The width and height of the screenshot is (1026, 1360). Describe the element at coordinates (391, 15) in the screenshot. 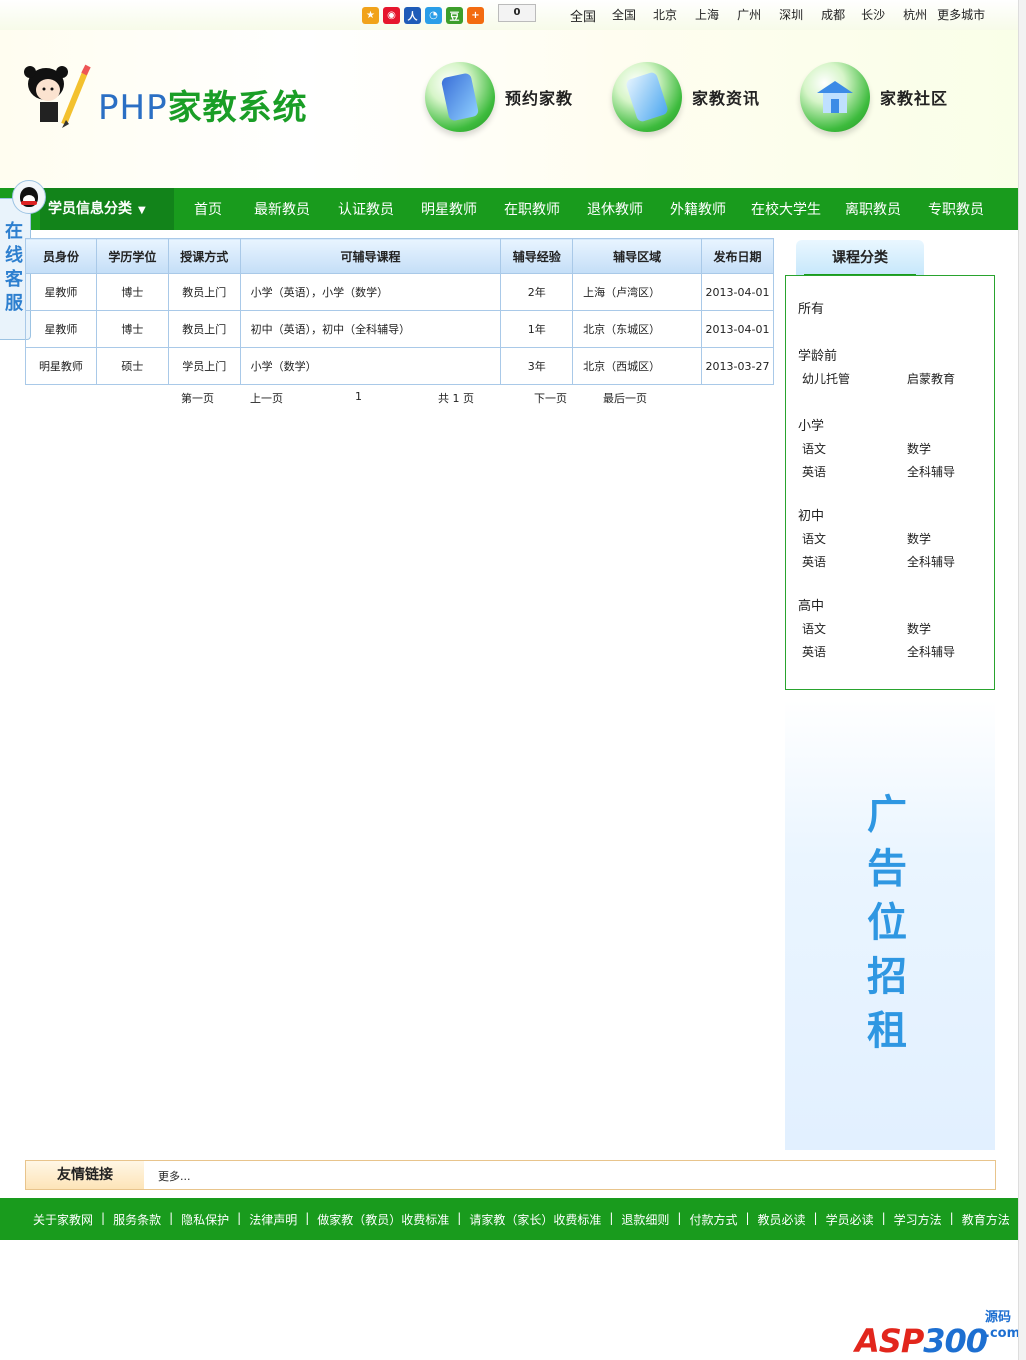

I see `weibo-share-icon: ◉` at that location.